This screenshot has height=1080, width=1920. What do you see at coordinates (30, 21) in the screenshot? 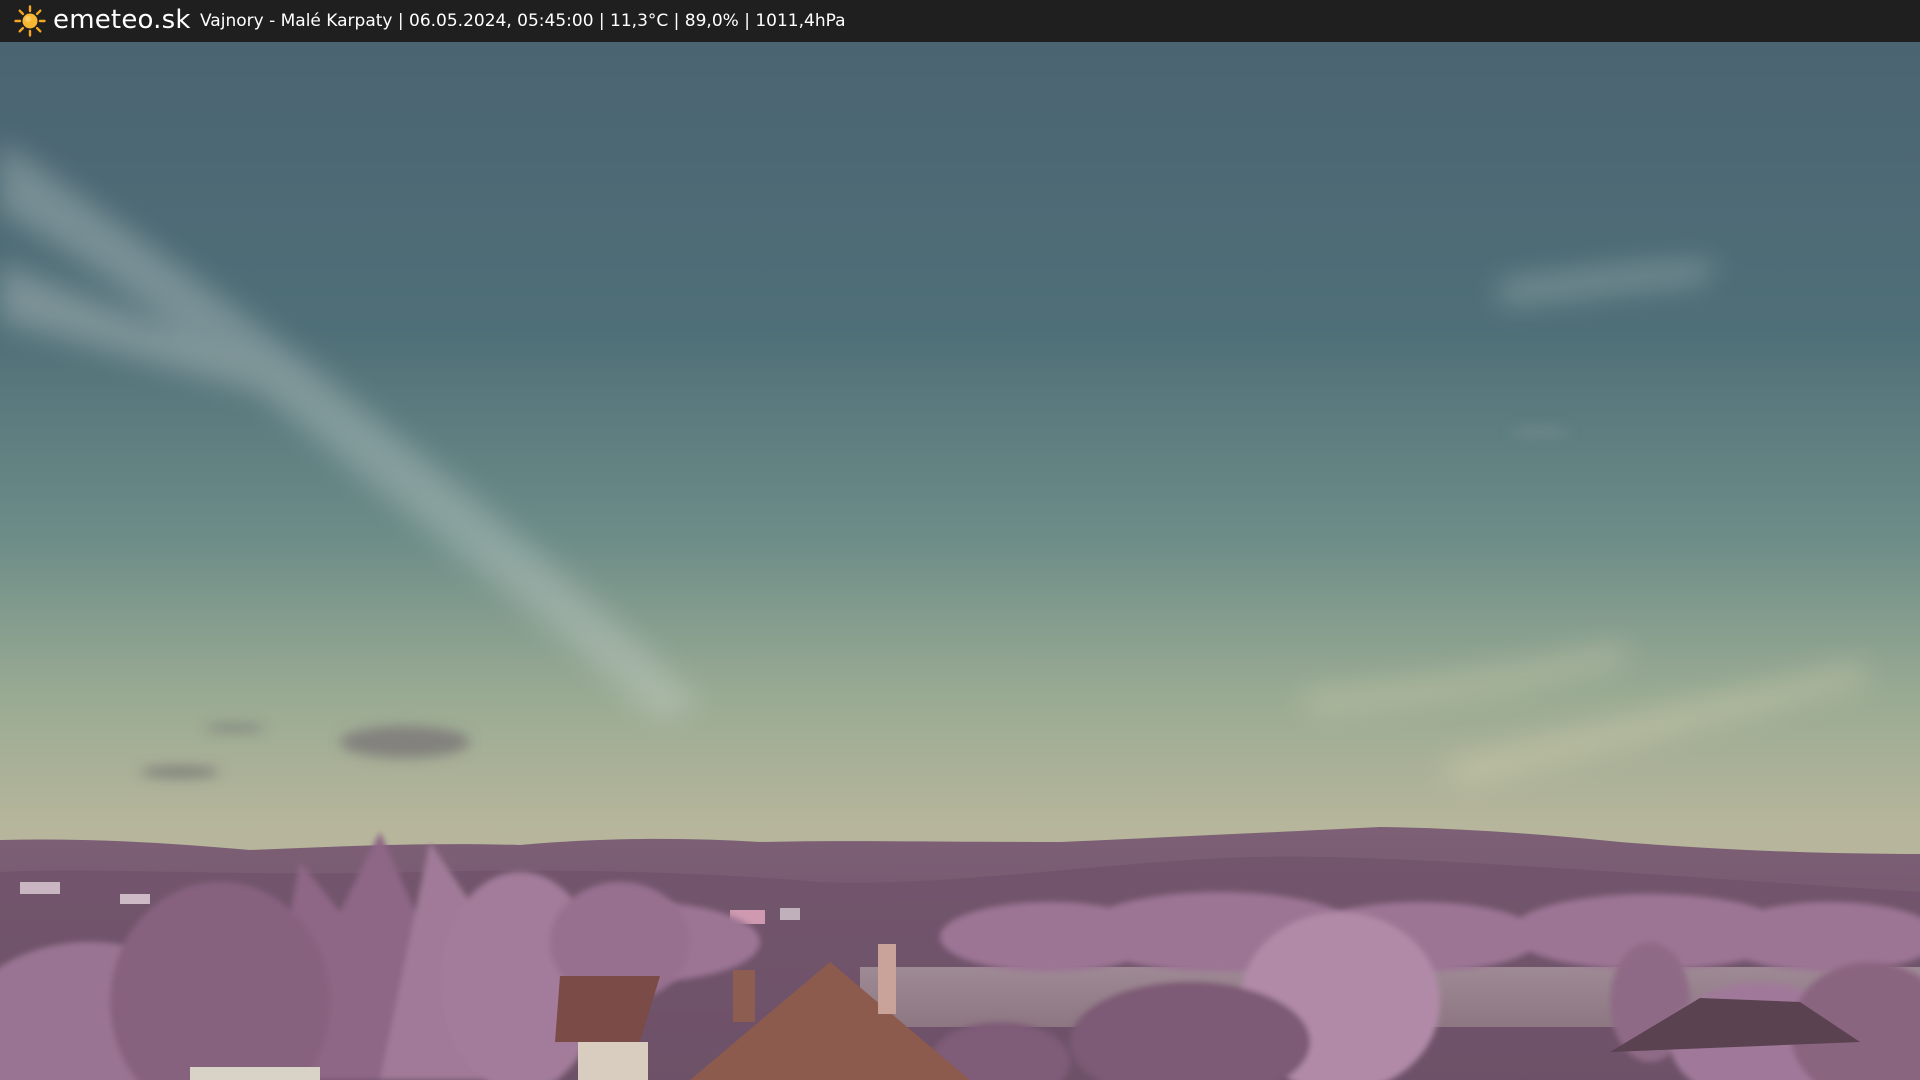
I see `sun-icon` at bounding box center [30, 21].